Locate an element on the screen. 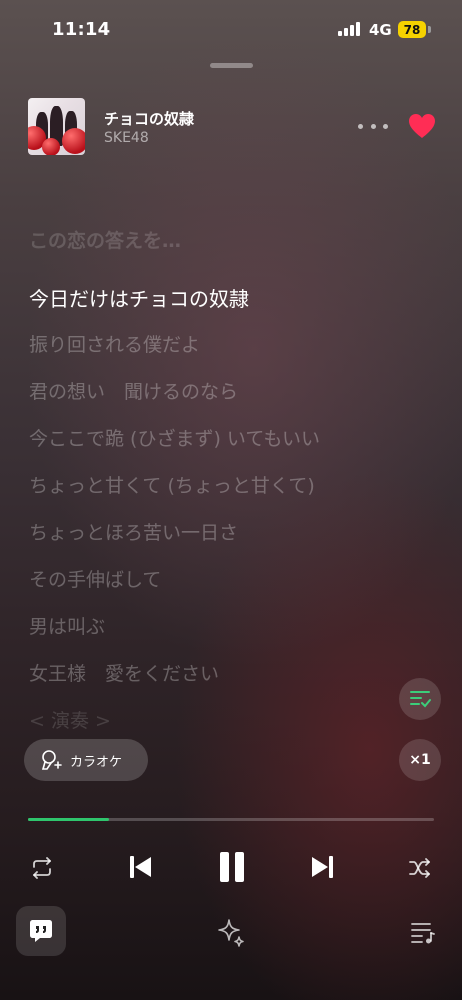  pause-icon is located at coordinates (232, 867).